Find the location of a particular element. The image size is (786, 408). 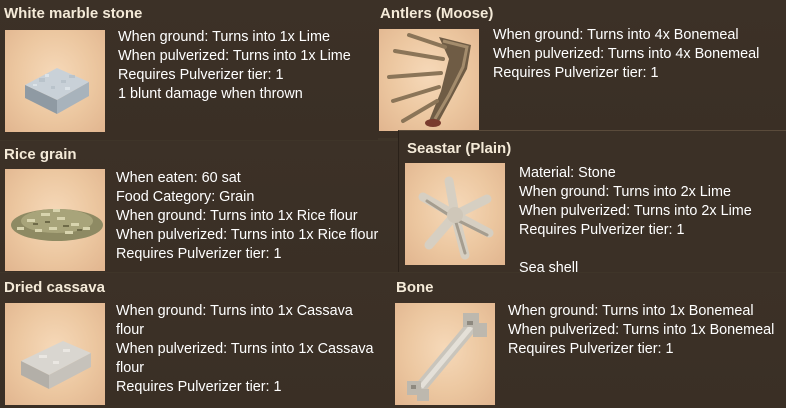

stat-line: When pulverized: Turns into 2x Lime is located at coordinates (635, 211).